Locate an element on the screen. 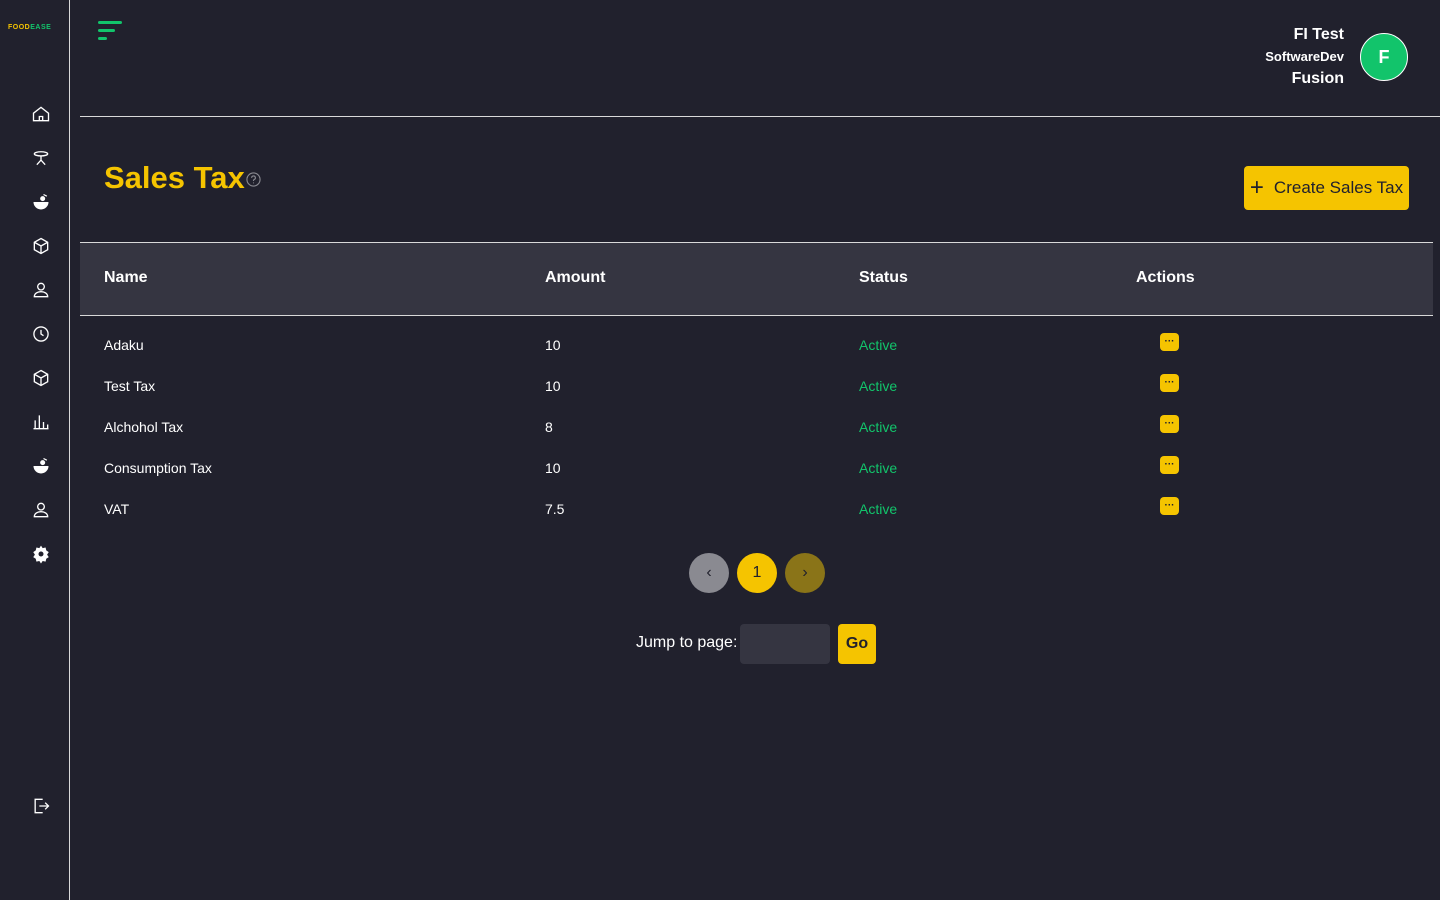 This screenshot has width=1440, height=900. table-row: Consumption Tax 10 Active ··· is located at coordinates (756, 468).